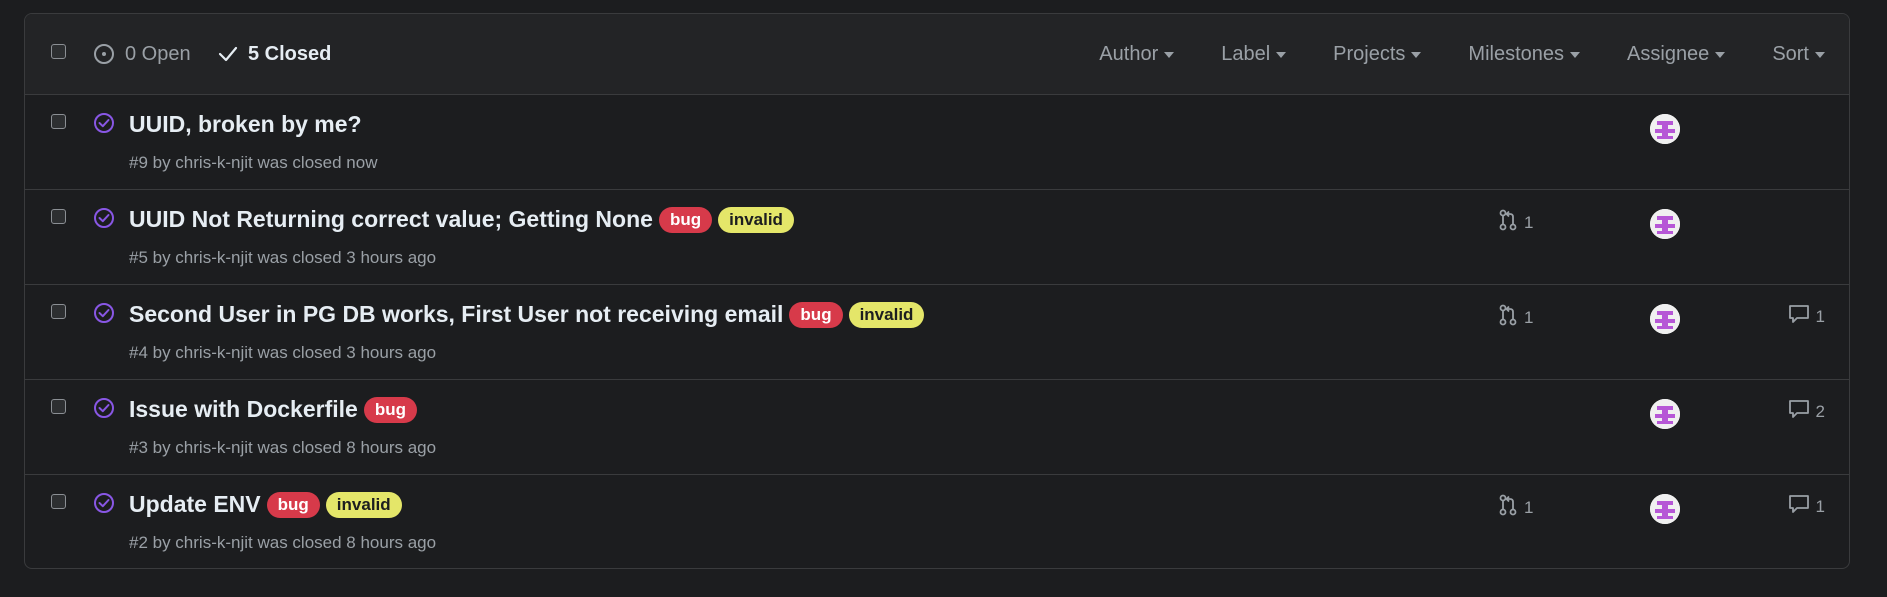 The width and height of the screenshot is (1887, 597). I want to click on sort-filter: Sort, so click(1798, 54).